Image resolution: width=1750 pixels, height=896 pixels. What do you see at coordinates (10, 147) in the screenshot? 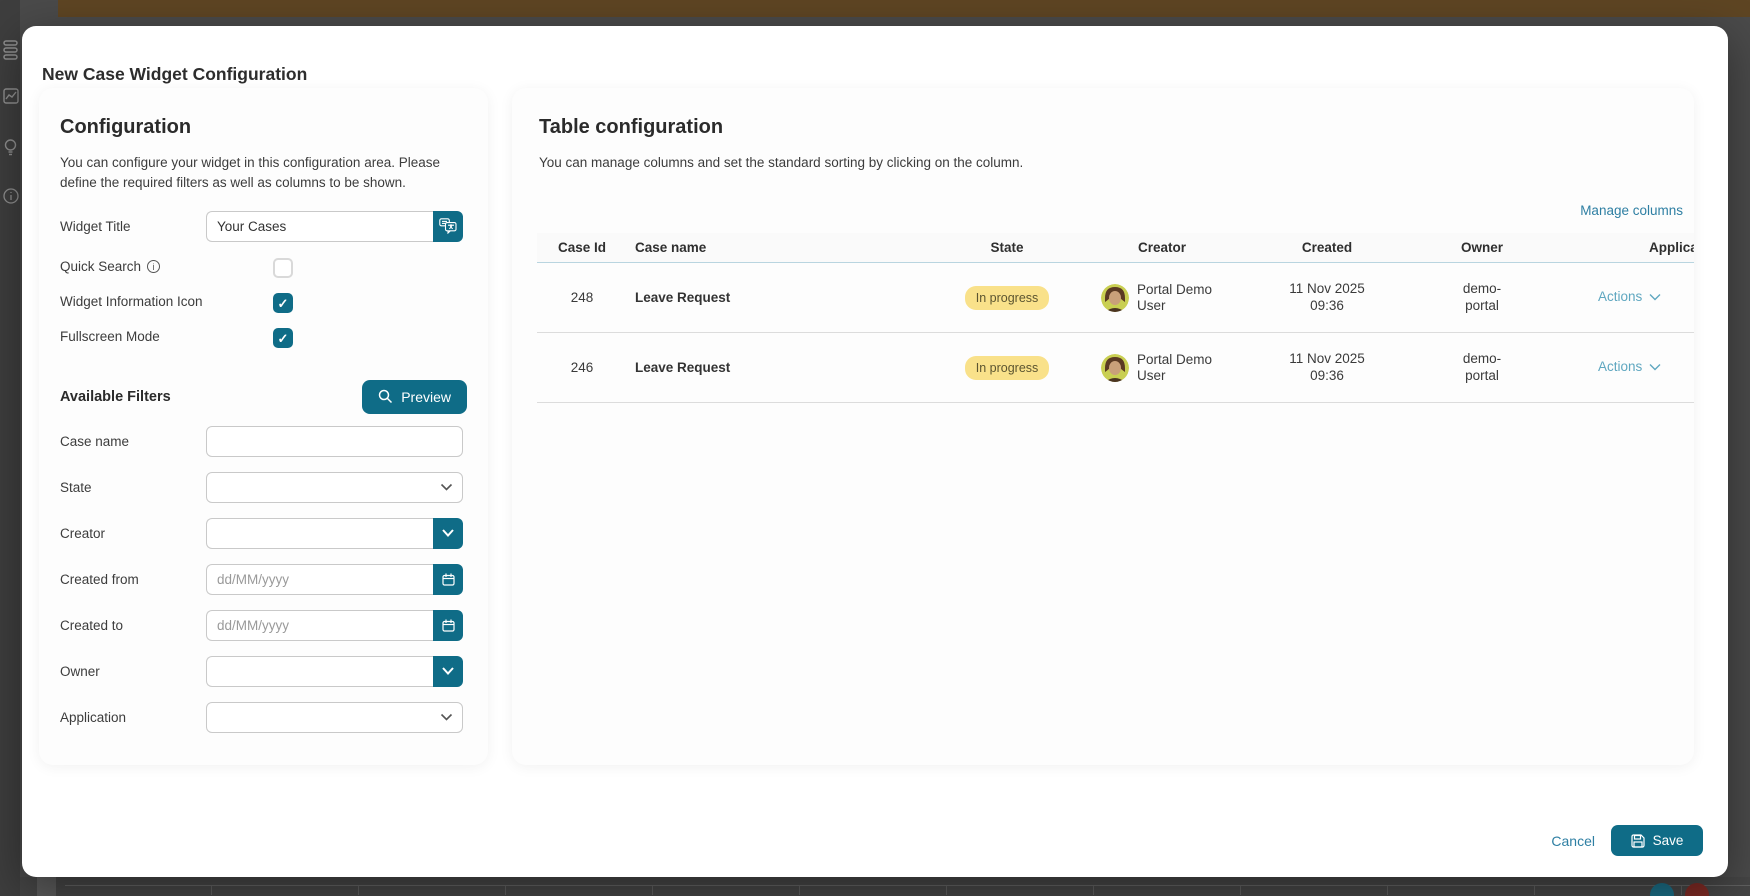
I see `lightbulb-icon` at bounding box center [10, 147].